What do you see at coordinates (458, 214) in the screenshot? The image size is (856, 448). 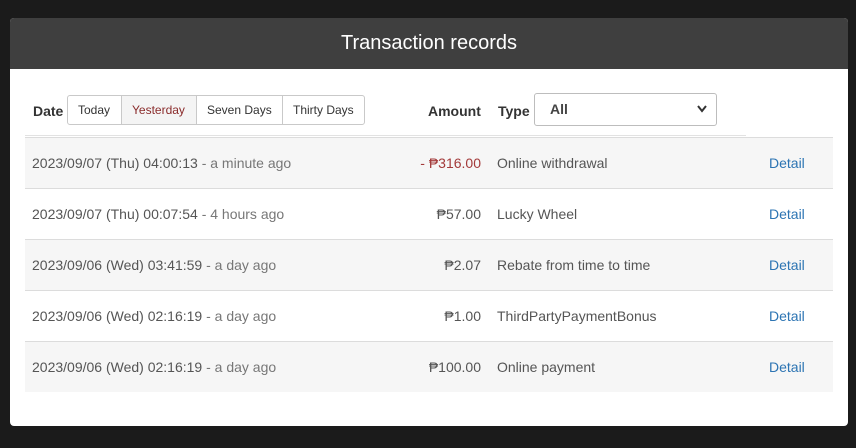 I see `transaction-amount: ₱57.00` at bounding box center [458, 214].